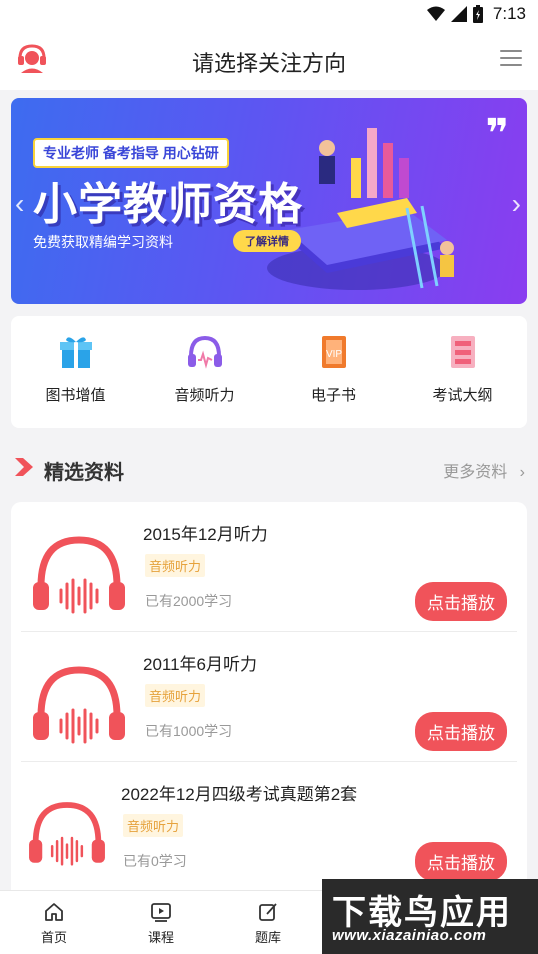 This screenshot has width=538, height=954. I want to click on nav-label: 首页, so click(53, 937).